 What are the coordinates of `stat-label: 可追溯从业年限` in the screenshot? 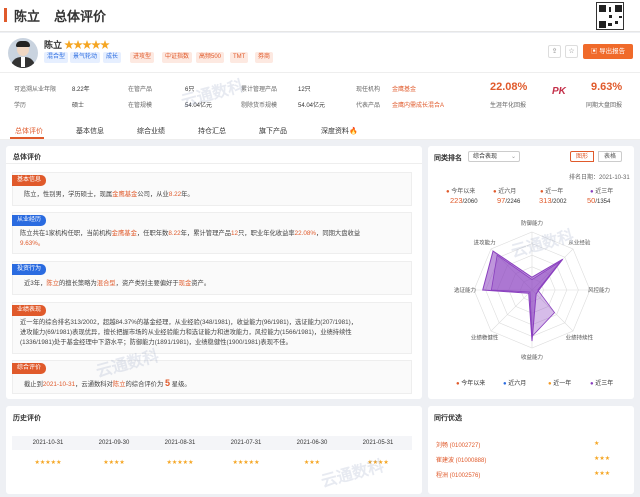 It's located at (35, 90).